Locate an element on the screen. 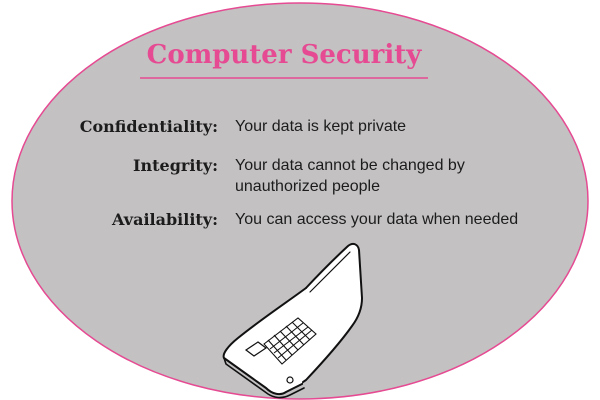  laptop-icon is located at coordinates (292, 320).